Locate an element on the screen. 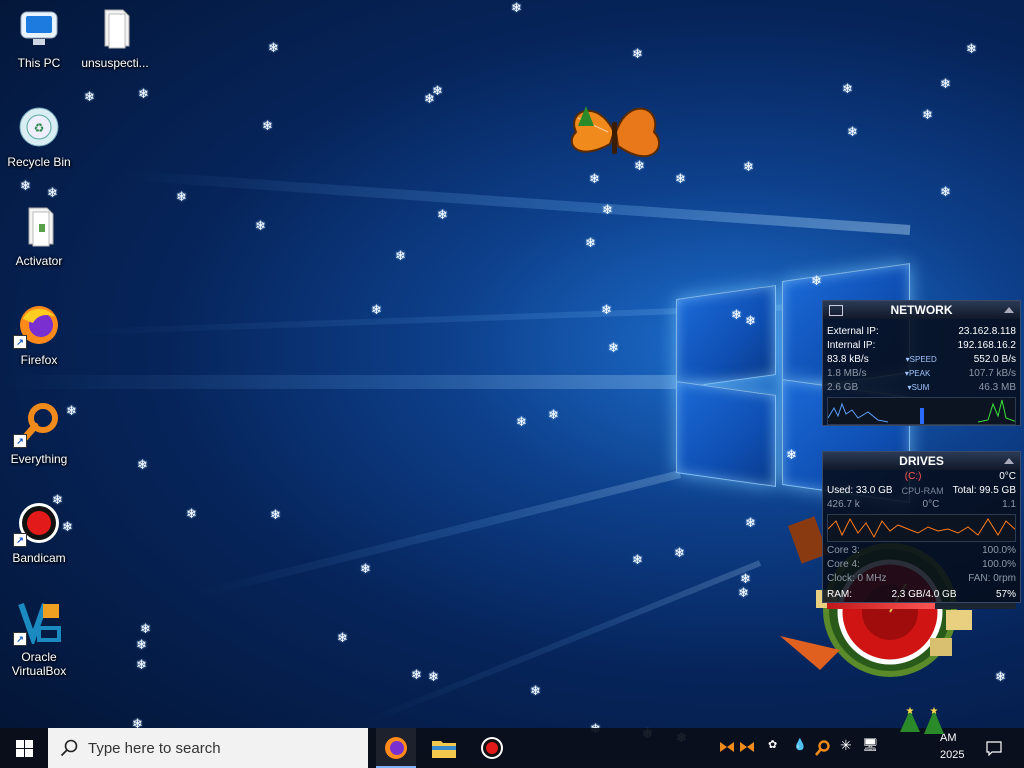  firefox-icon is located at coordinates (396, 748).